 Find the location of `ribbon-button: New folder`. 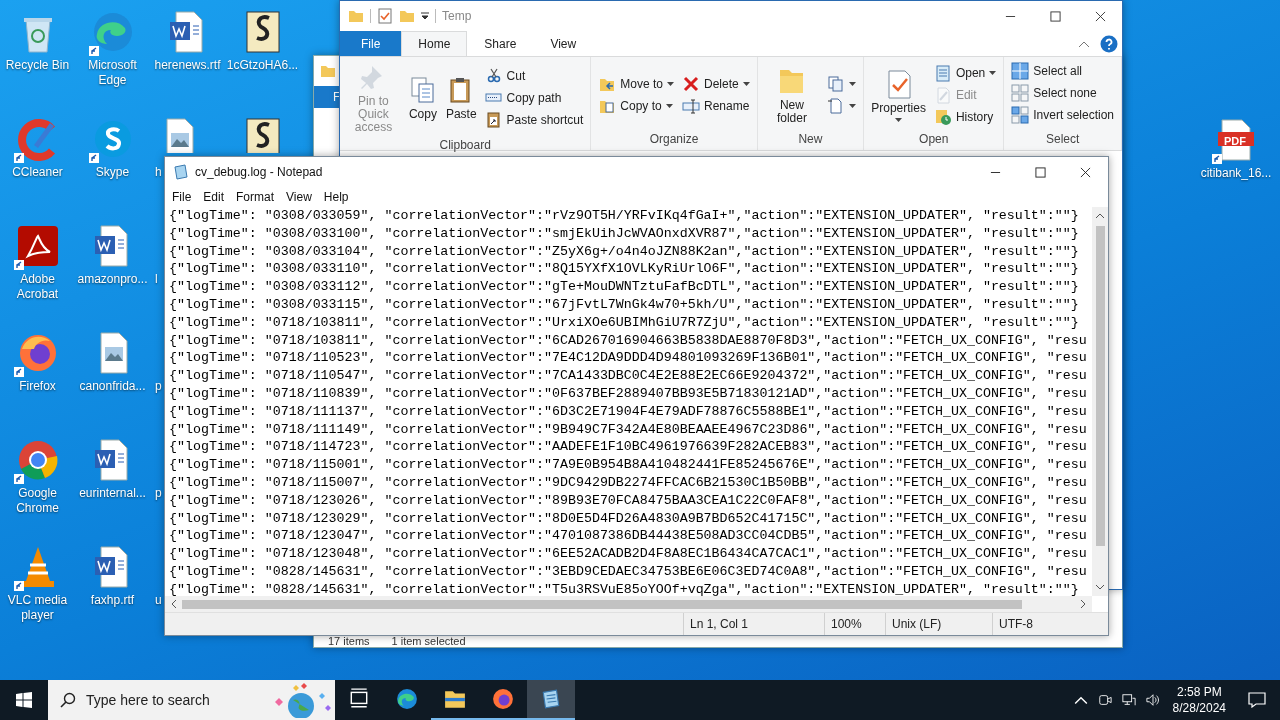

ribbon-button: New folder is located at coordinates (792, 95).